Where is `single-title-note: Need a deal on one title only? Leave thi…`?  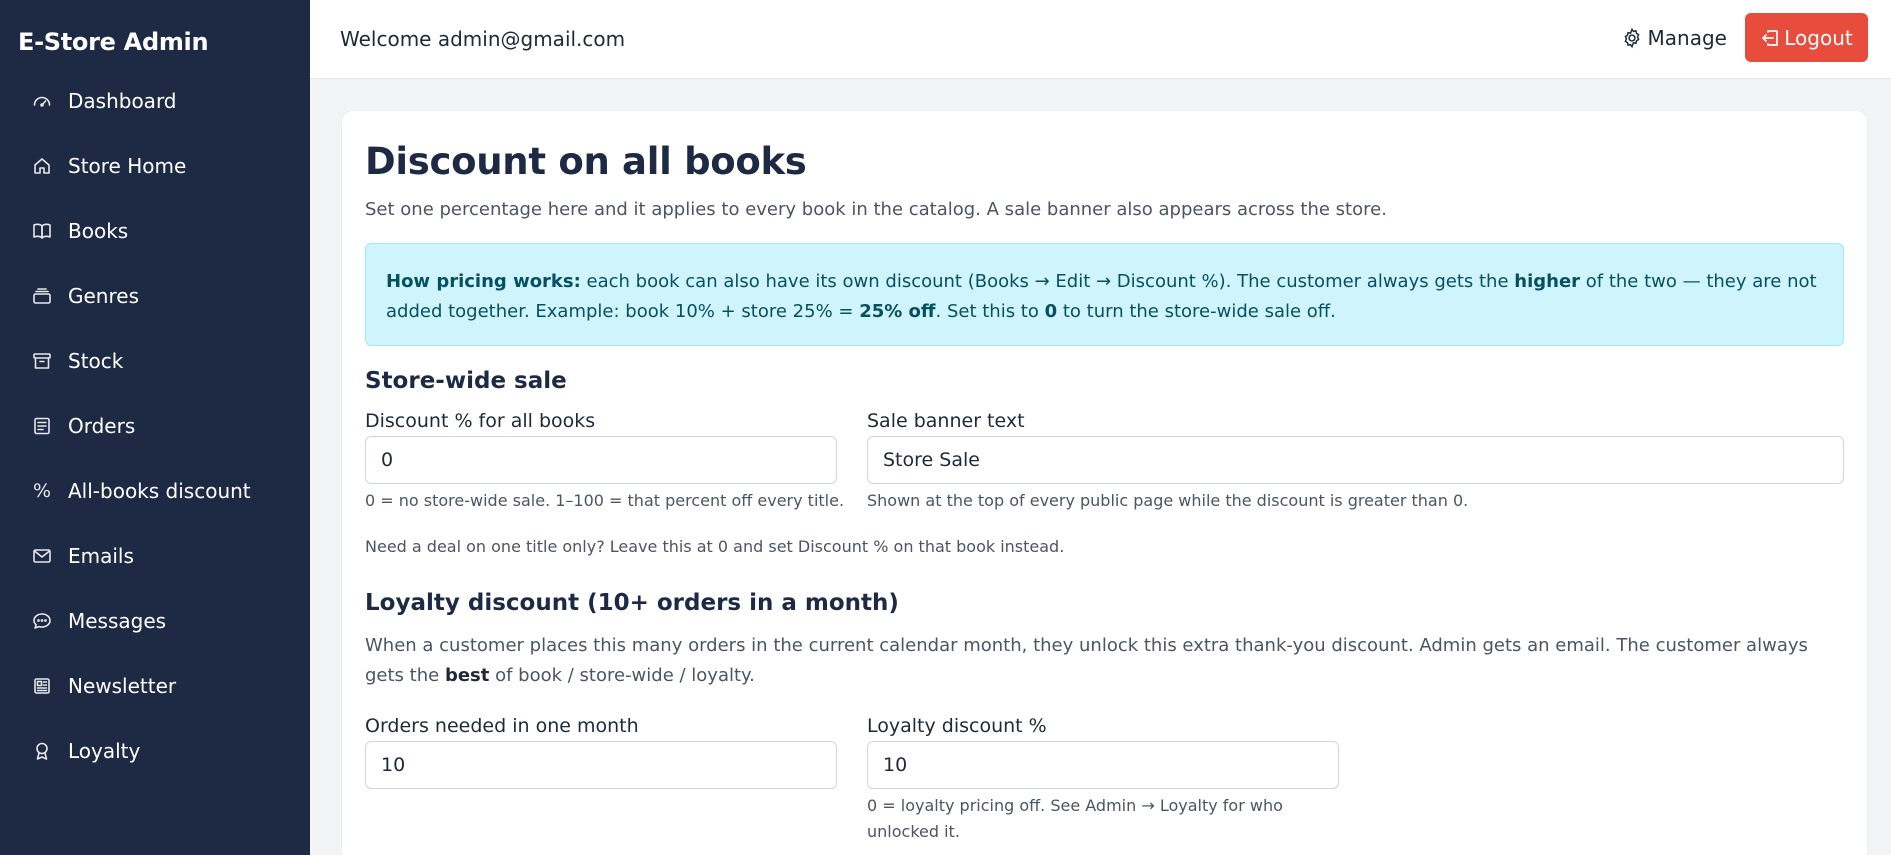 single-title-note: Need a deal on one title only? Leave thi… is located at coordinates (715, 546).